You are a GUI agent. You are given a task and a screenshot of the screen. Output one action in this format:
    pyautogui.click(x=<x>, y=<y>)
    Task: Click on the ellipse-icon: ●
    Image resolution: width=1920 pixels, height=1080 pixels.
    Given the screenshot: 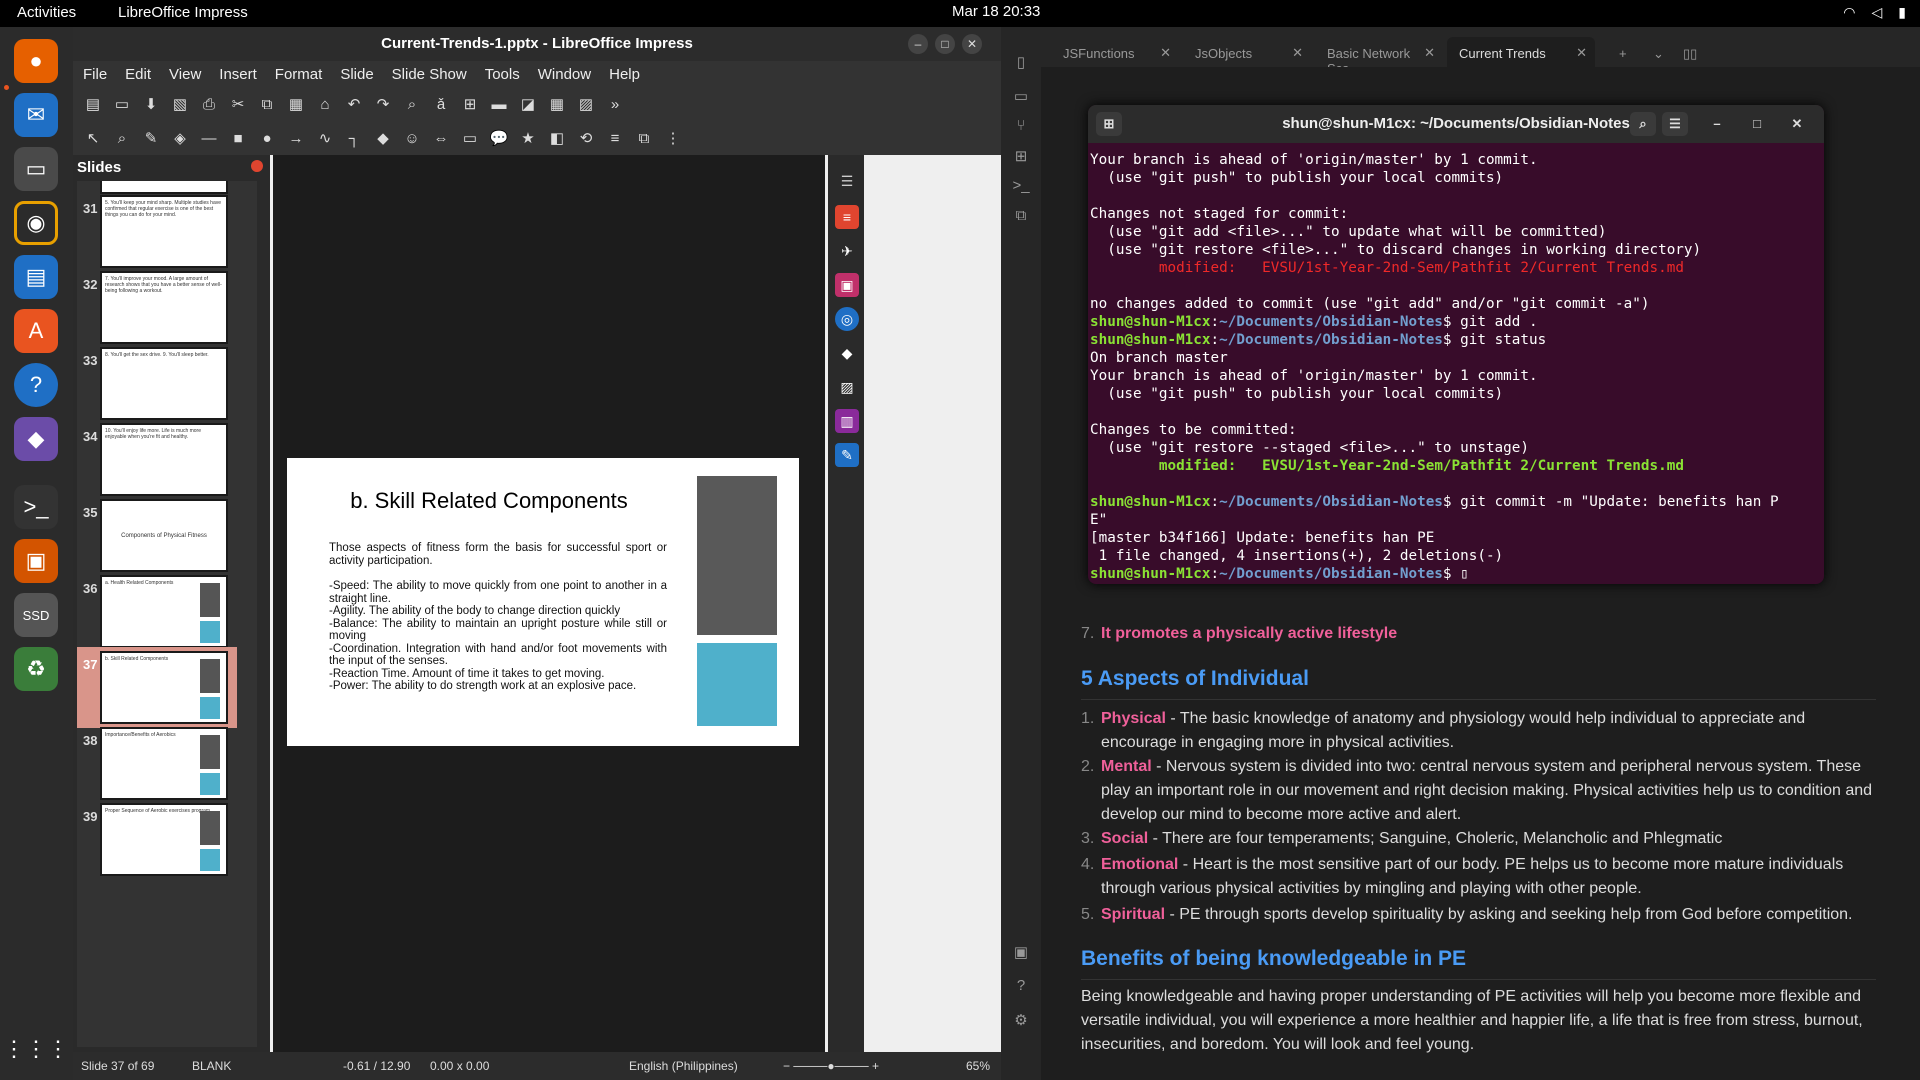 What is the action you would take?
    pyautogui.click(x=267, y=138)
    